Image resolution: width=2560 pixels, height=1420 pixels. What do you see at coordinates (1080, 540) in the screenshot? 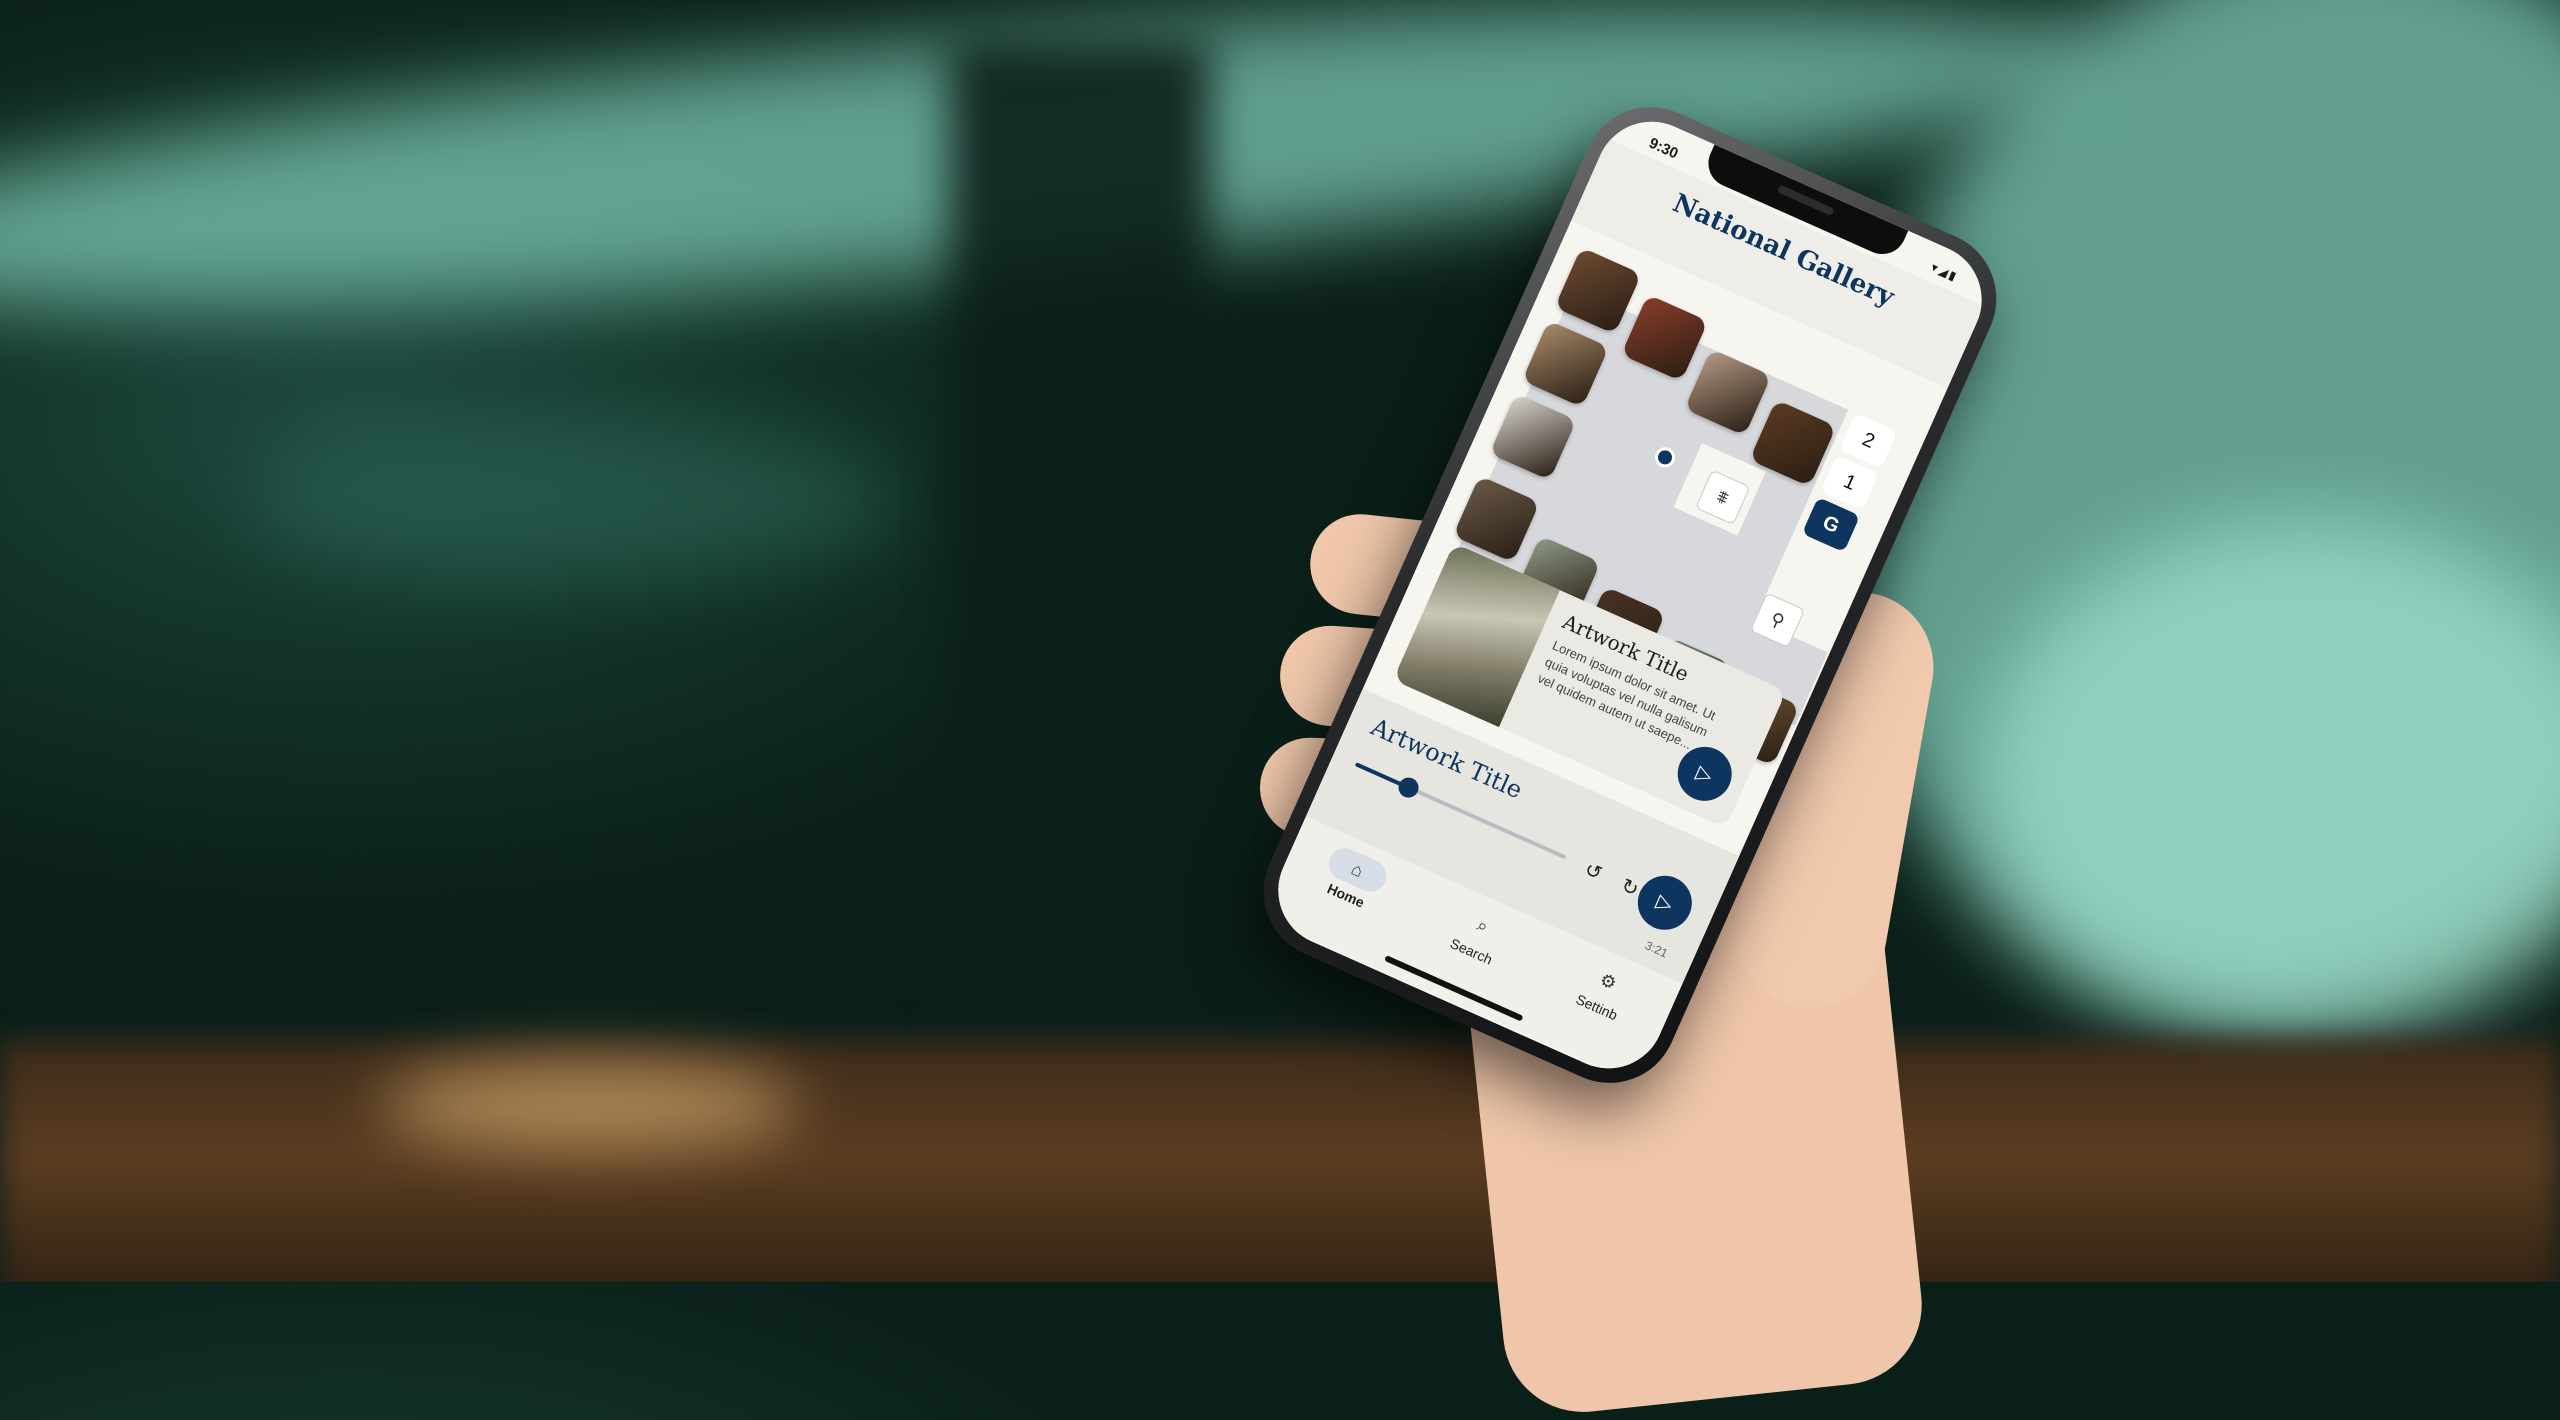
I see `background-dark-panel` at bounding box center [1080, 540].